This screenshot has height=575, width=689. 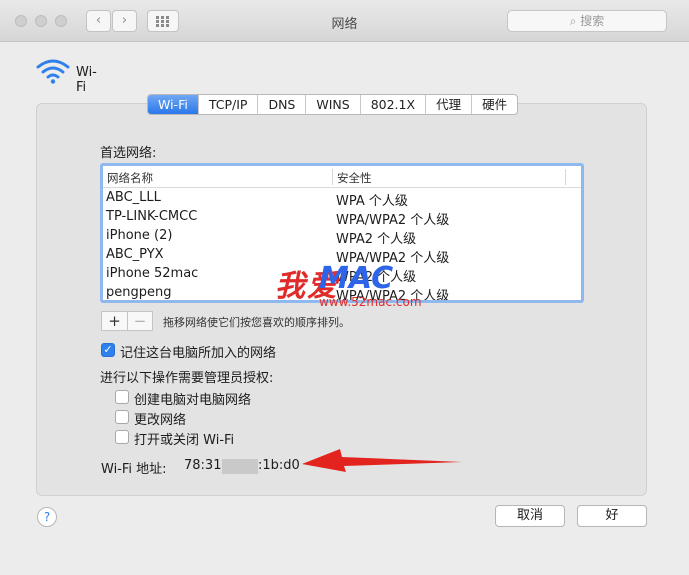 What do you see at coordinates (160, 420) in the screenshot?
I see `change-network-label: 更改网络` at bounding box center [160, 420].